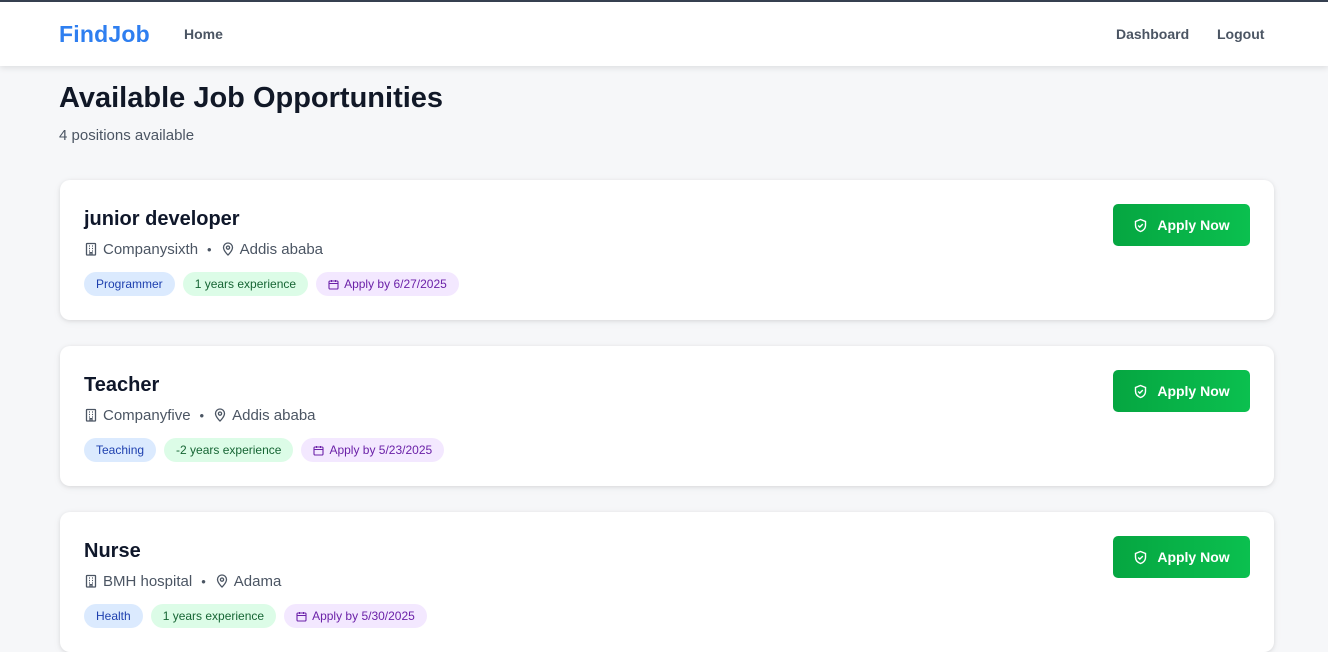  I want to click on deadline-tag: Apply by 5/30/2025, so click(355, 616).